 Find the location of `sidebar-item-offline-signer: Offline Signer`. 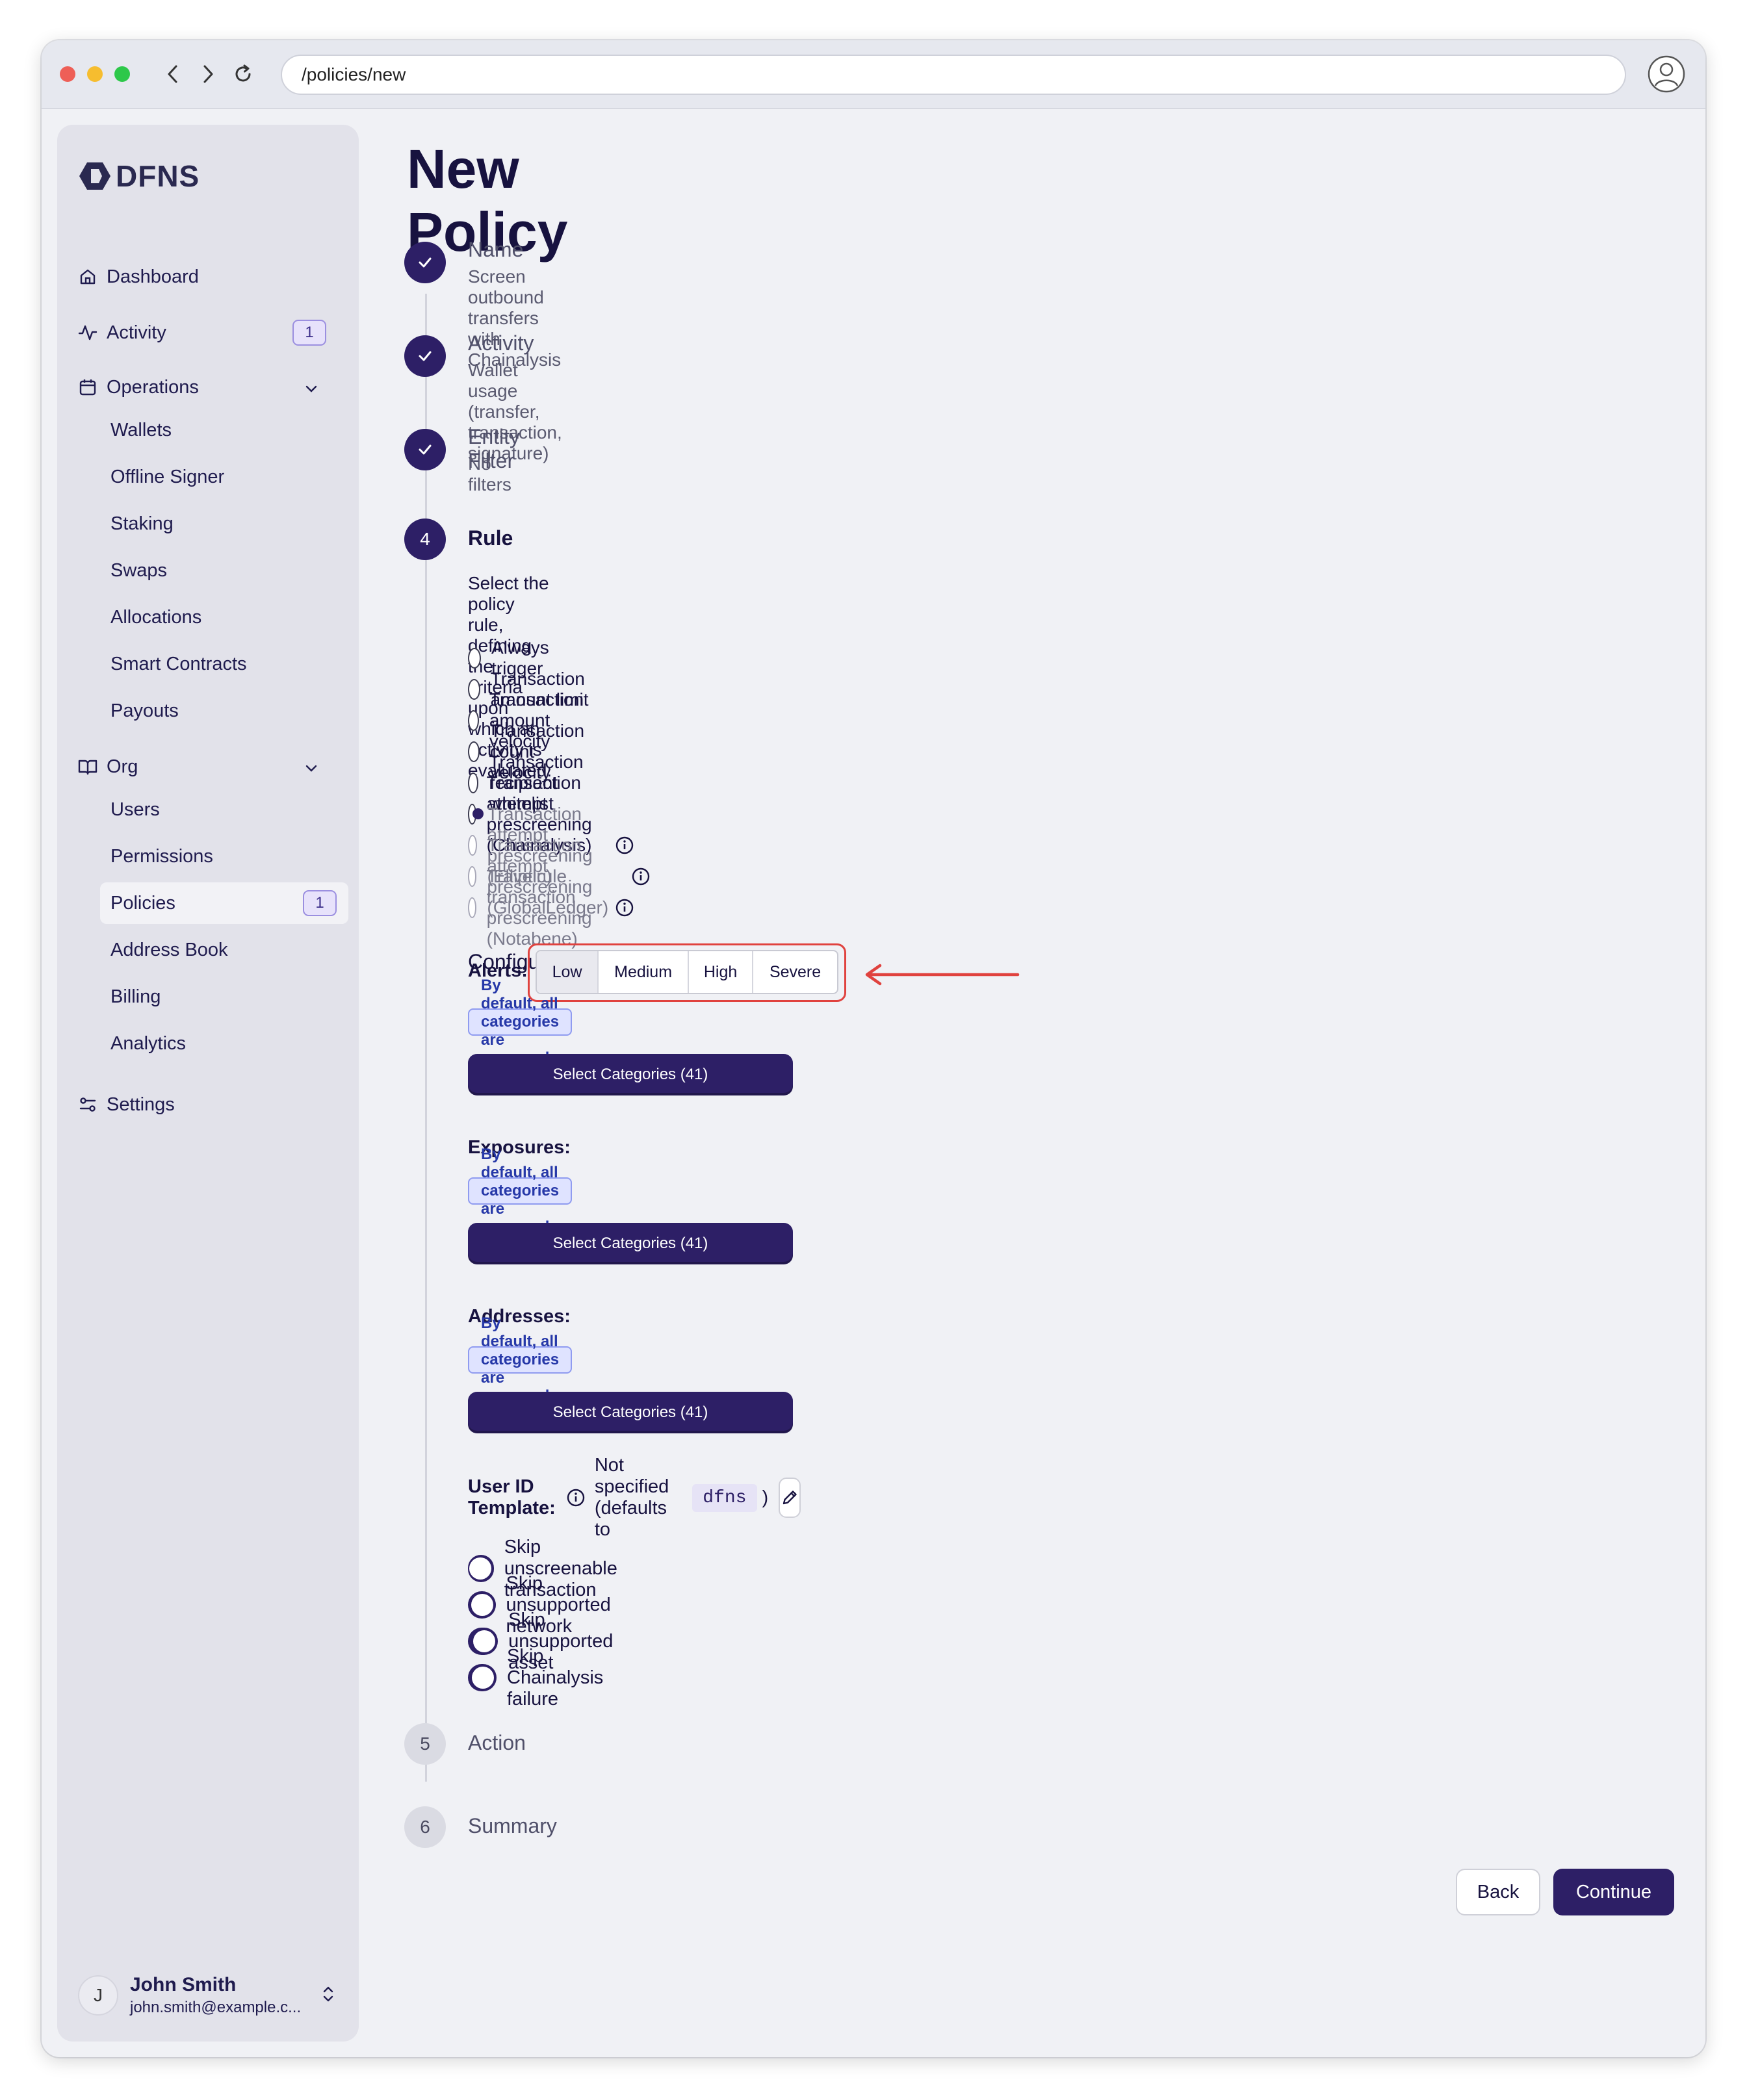

sidebar-item-offline-signer: Offline Signer is located at coordinates (224, 477).